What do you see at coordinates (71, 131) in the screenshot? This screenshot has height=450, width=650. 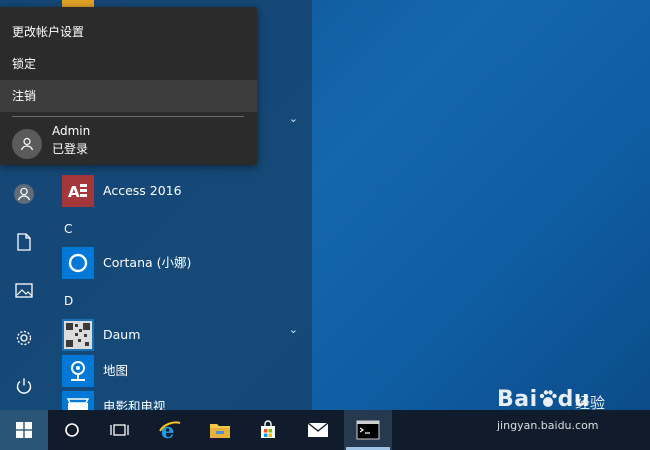 I see `user-name: Admin` at bounding box center [71, 131].